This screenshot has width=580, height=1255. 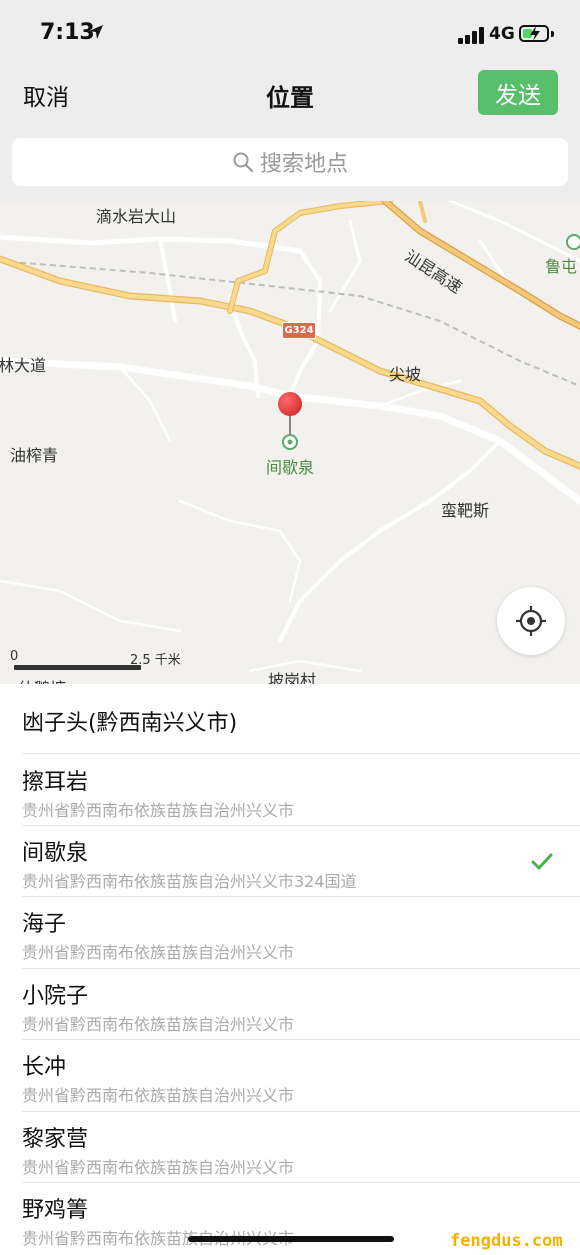 I want to click on search-input: 搜索地点, so click(x=290, y=162).